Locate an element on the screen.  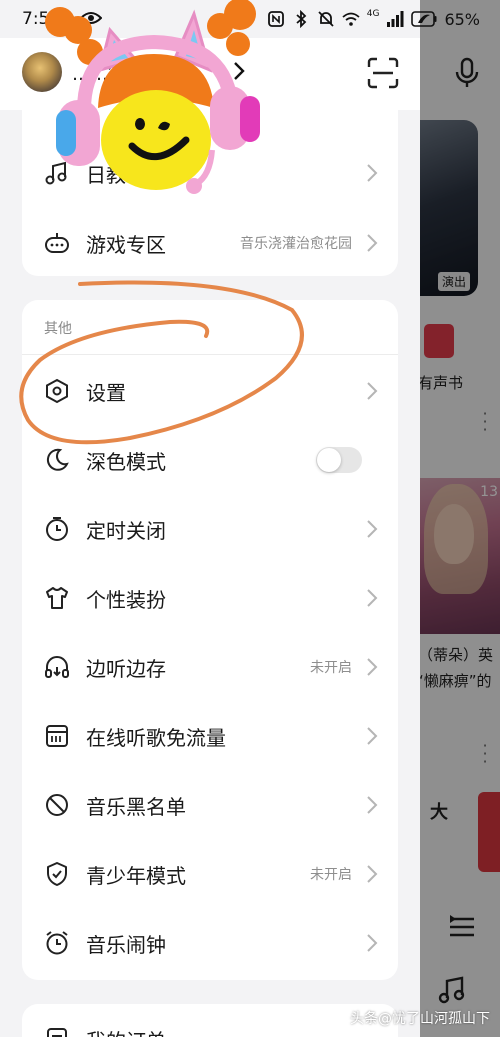
settings-hexagon-icon is located at coordinates (57, 391).